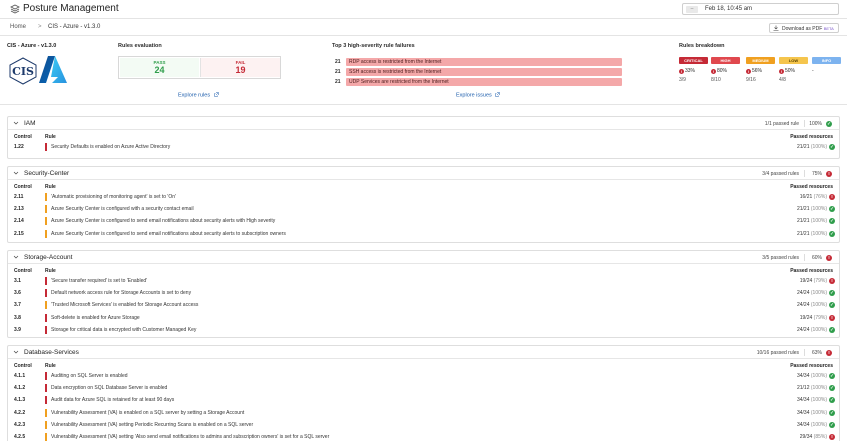 The height and width of the screenshot is (441, 847). What do you see at coordinates (198, 95) in the screenshot?
I see `explore-rules-link: Explore rules` at bounding box center [198, 95].